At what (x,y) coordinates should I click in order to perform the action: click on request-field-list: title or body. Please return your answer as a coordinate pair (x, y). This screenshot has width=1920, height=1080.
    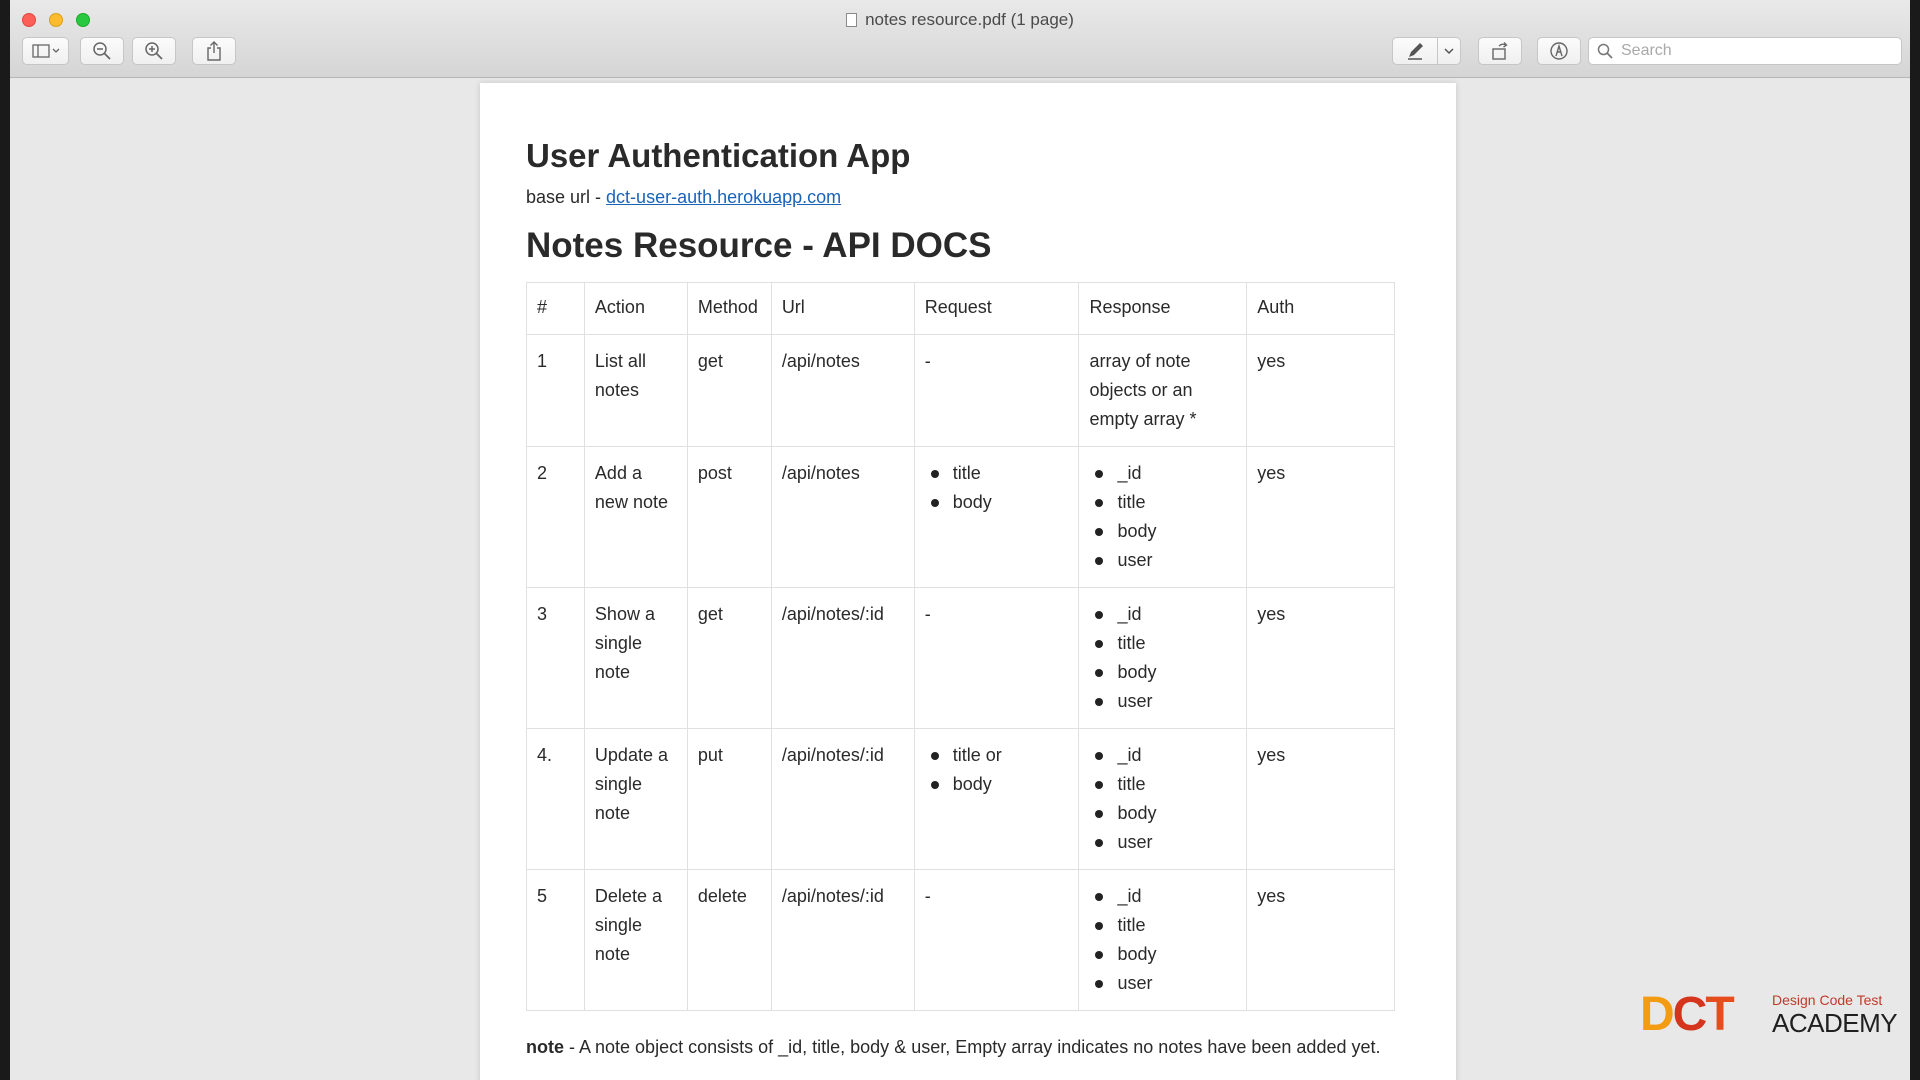
    Looking at the image, I should click on (997, 770).